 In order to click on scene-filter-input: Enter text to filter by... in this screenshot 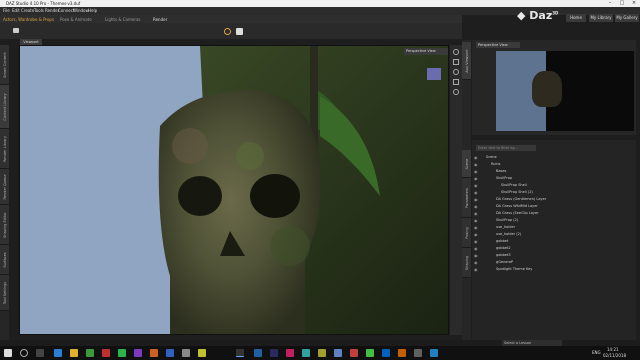, I will do `click(506, 148)`.